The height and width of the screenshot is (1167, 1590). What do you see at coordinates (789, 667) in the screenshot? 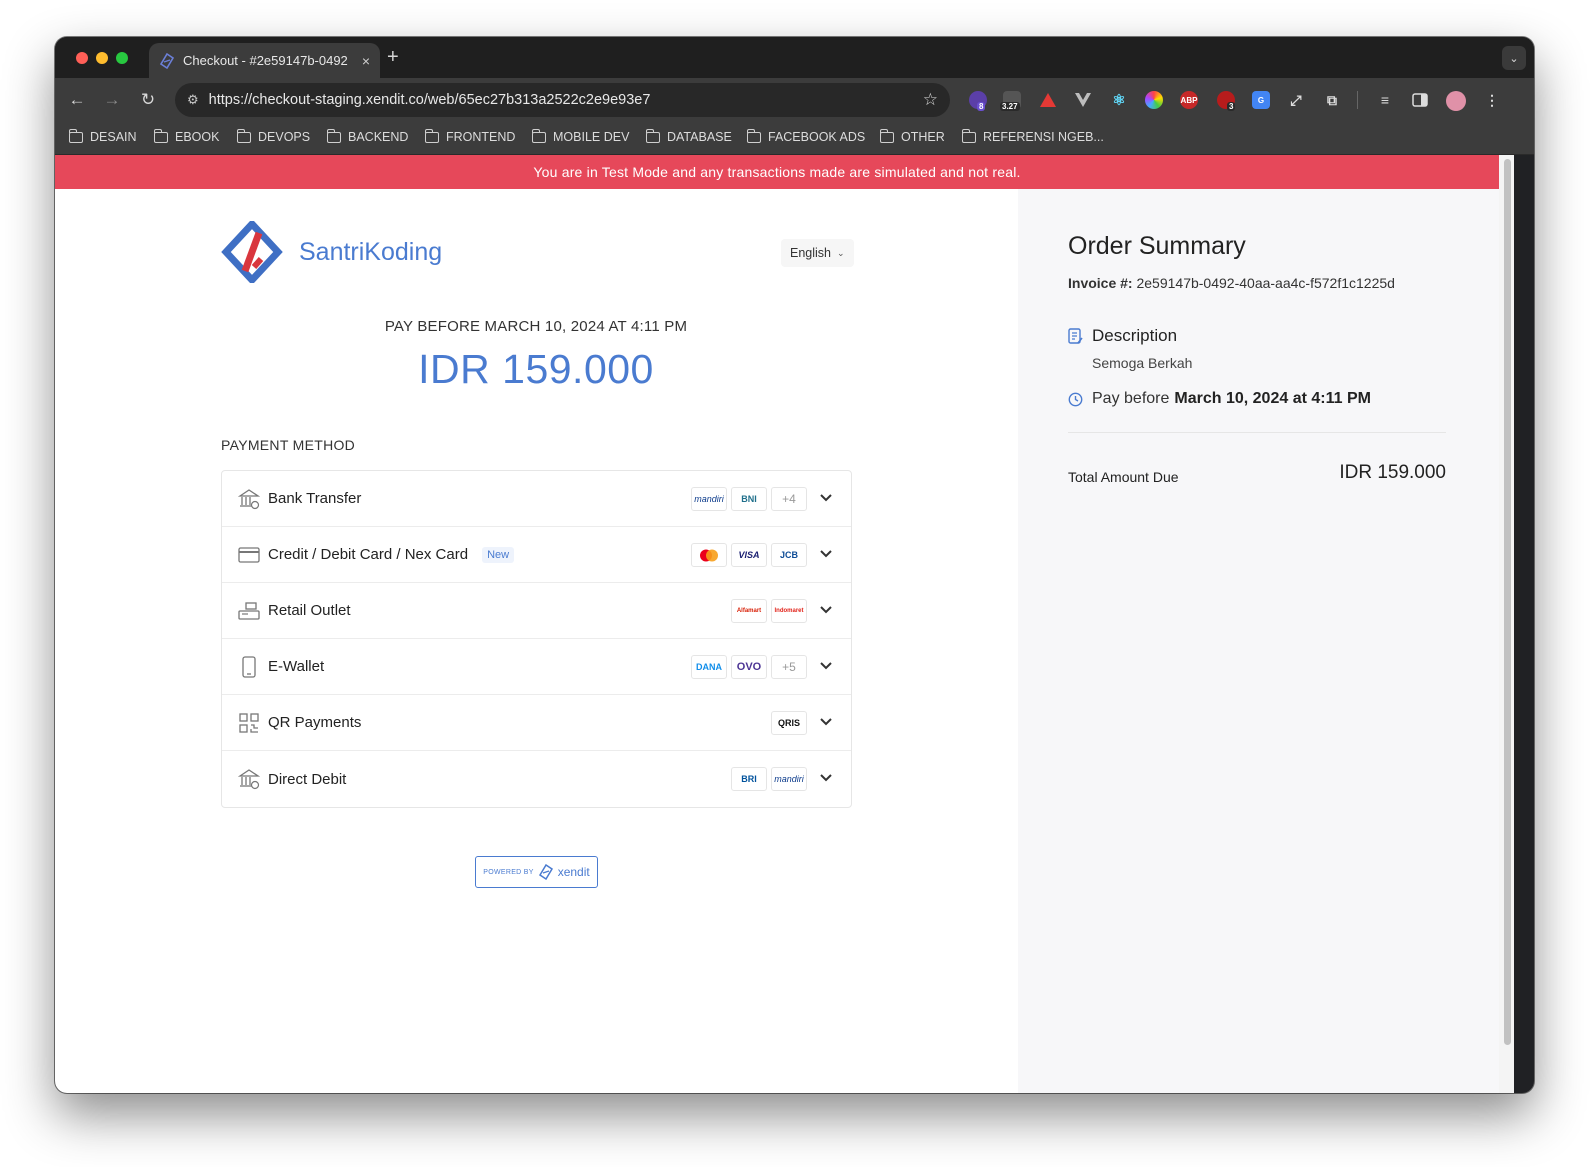
I see `more-ewallets-count: +5` at bounding box center [789, 667].